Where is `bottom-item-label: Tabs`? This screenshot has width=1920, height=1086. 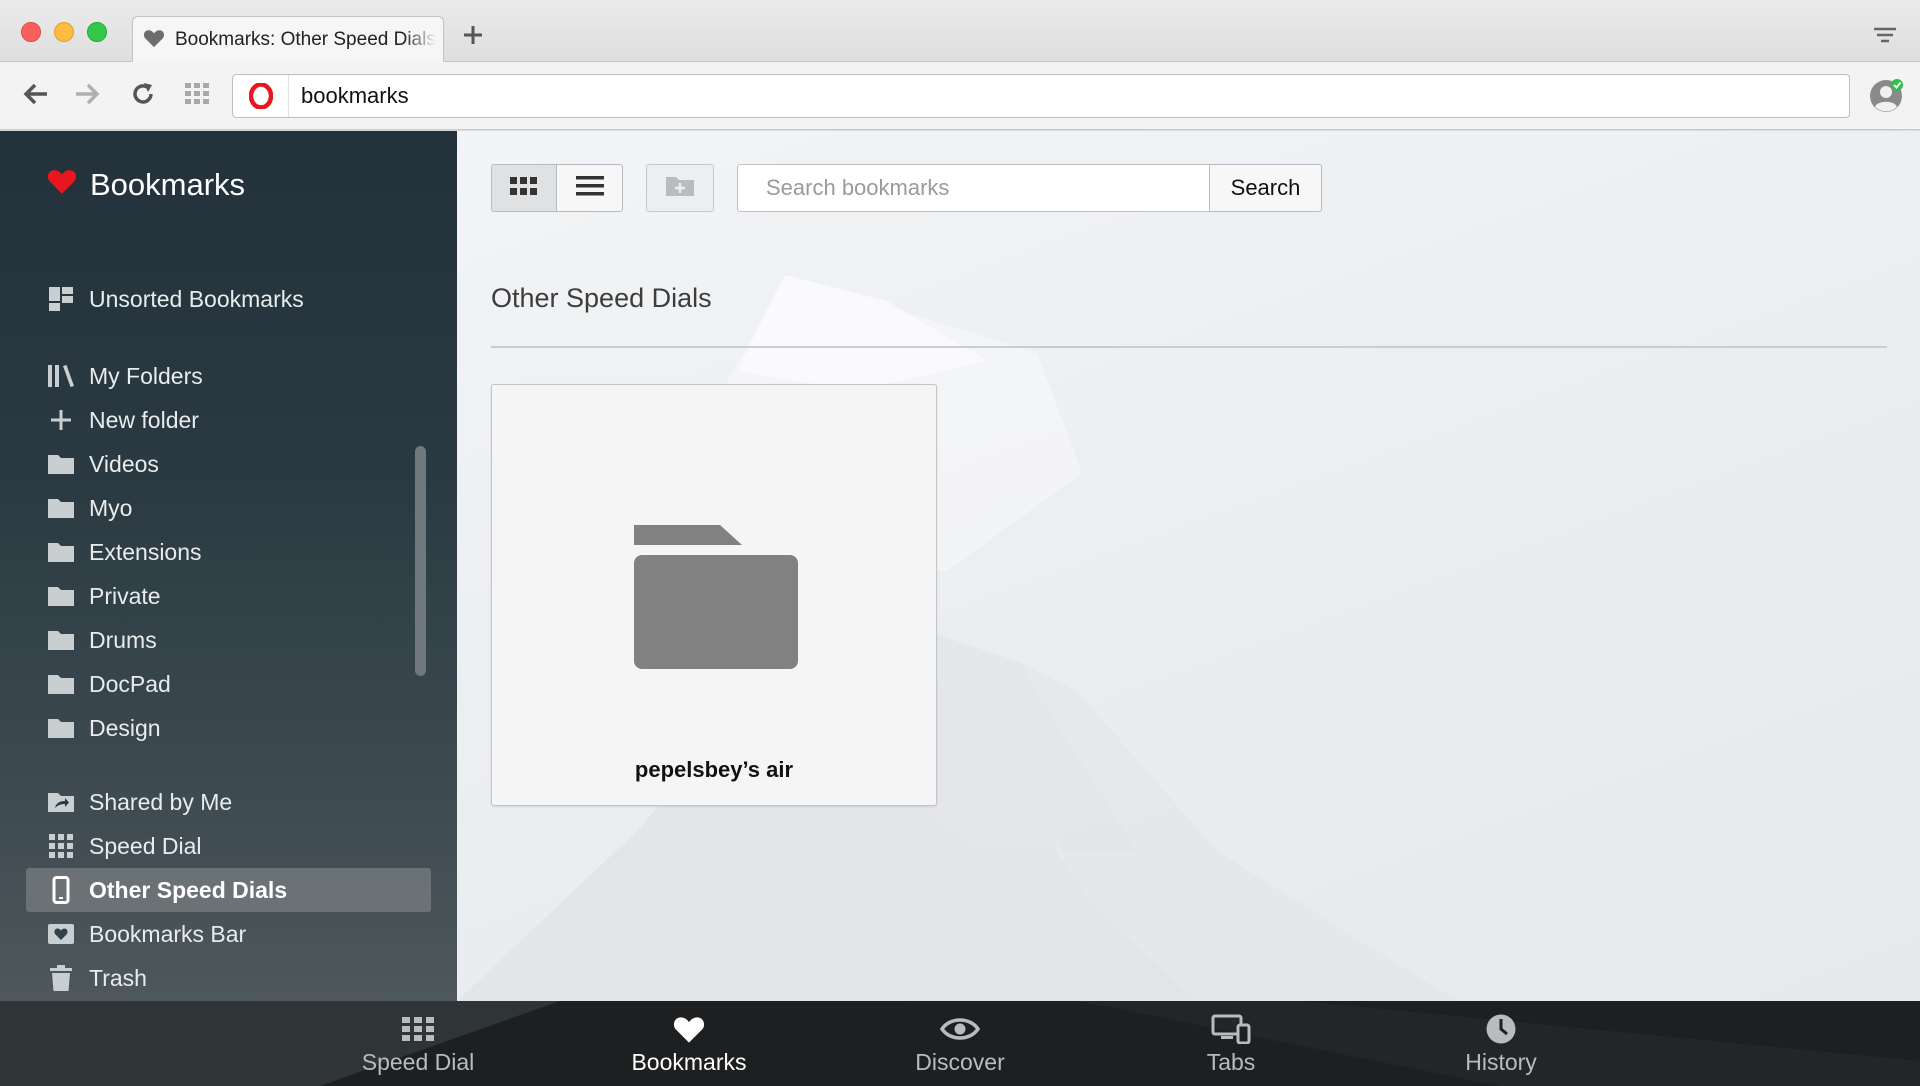
bottom-item-label: Tabs is located at coordinates (1231, 1062).